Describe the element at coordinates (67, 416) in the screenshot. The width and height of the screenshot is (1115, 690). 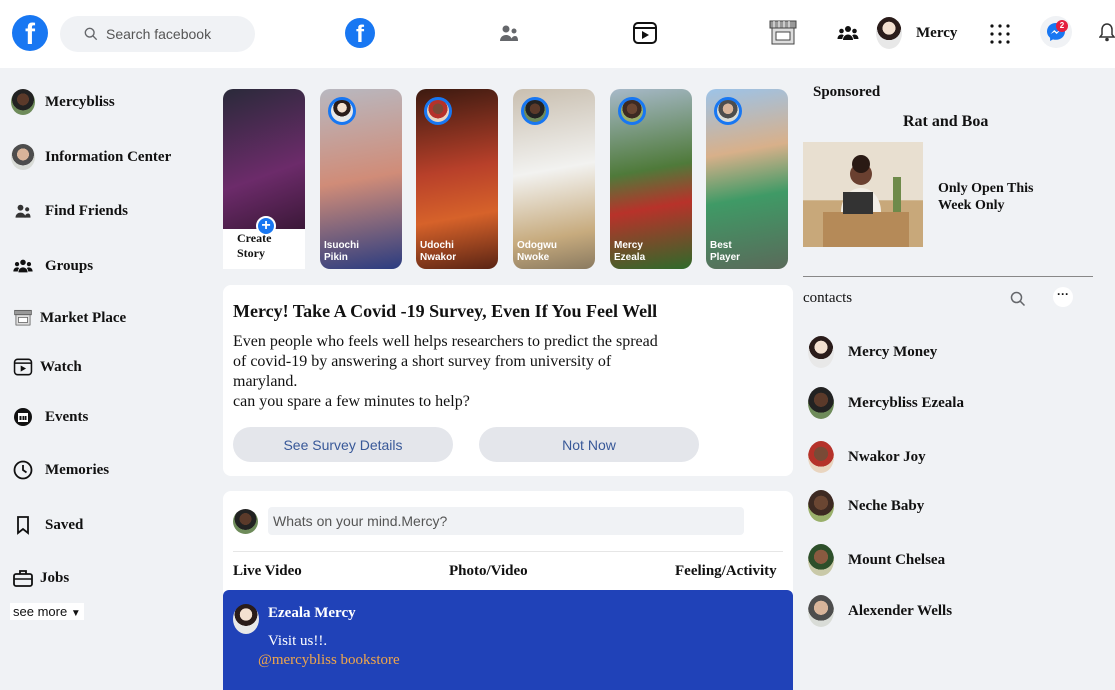
I see `sidebar-item-label: Events` at that location.